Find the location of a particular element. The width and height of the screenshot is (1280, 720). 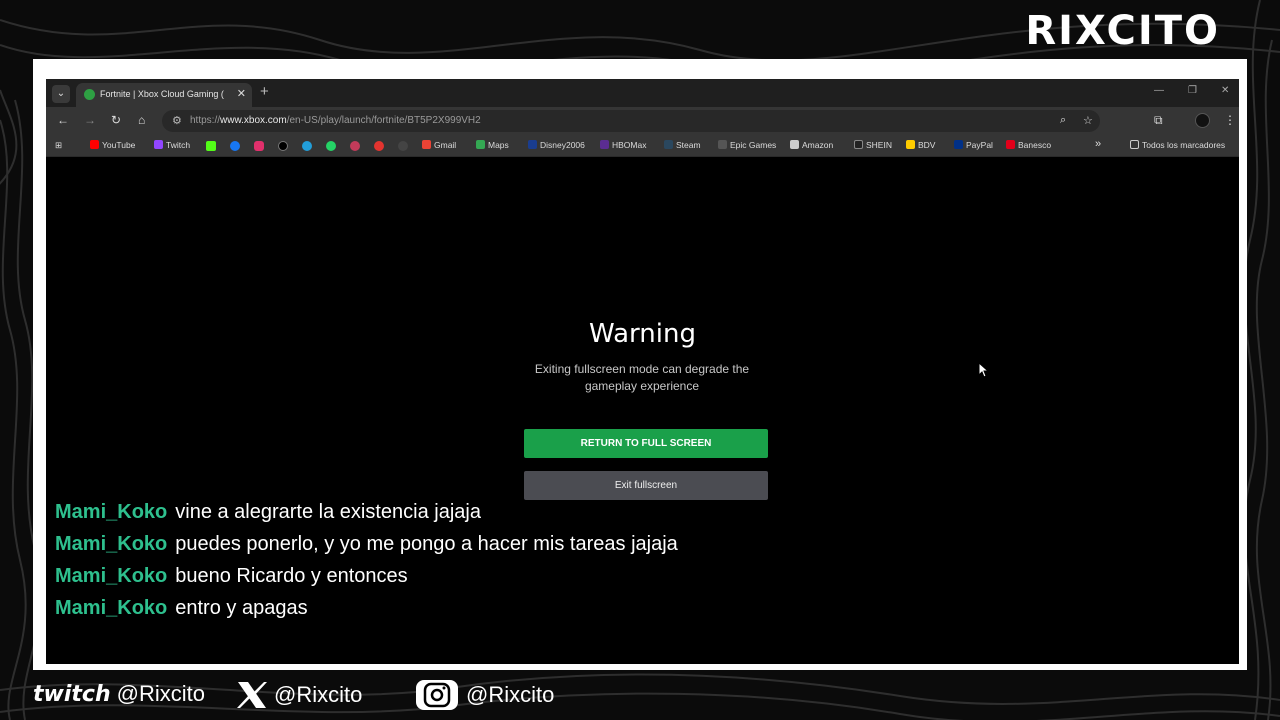

facebook-icon is located at coordinates (235, 146).